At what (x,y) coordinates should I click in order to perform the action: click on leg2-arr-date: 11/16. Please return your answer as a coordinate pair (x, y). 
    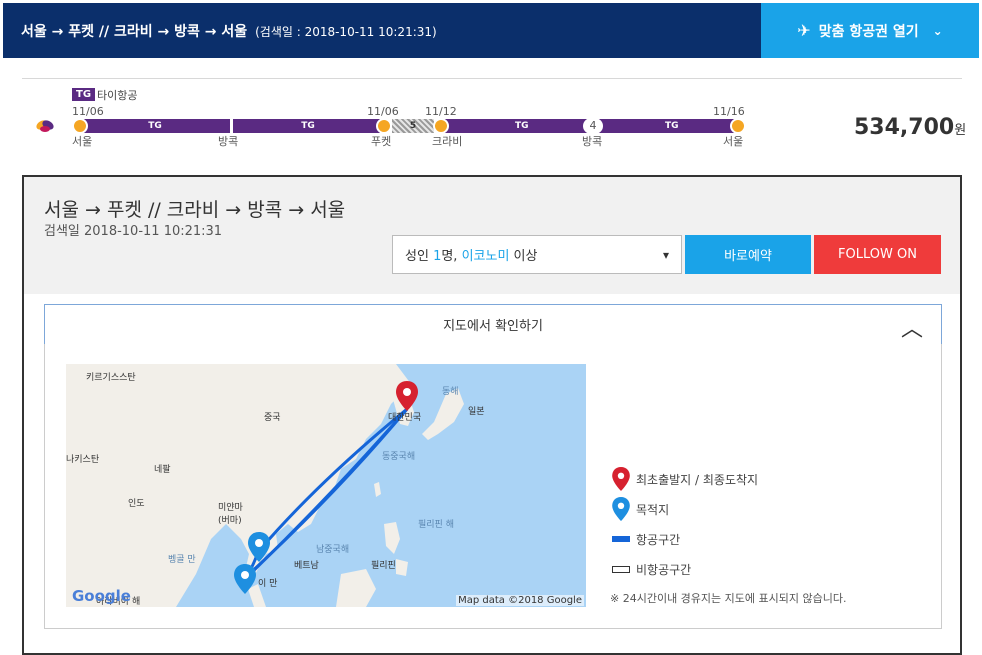
    Looking at the image, I should click on (729, 111).